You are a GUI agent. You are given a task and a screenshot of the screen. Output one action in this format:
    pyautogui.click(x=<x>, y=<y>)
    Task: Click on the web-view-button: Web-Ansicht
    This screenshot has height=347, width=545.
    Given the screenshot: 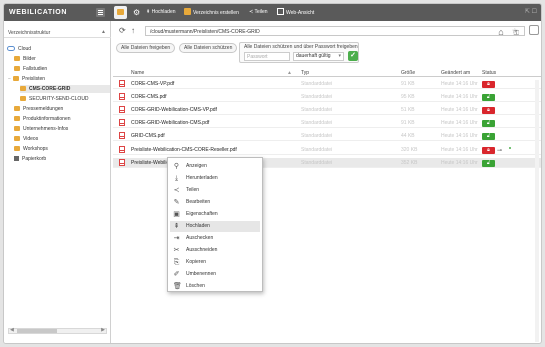 What is the action you would take?
    pyautogui.click(x=295, y=12)
    